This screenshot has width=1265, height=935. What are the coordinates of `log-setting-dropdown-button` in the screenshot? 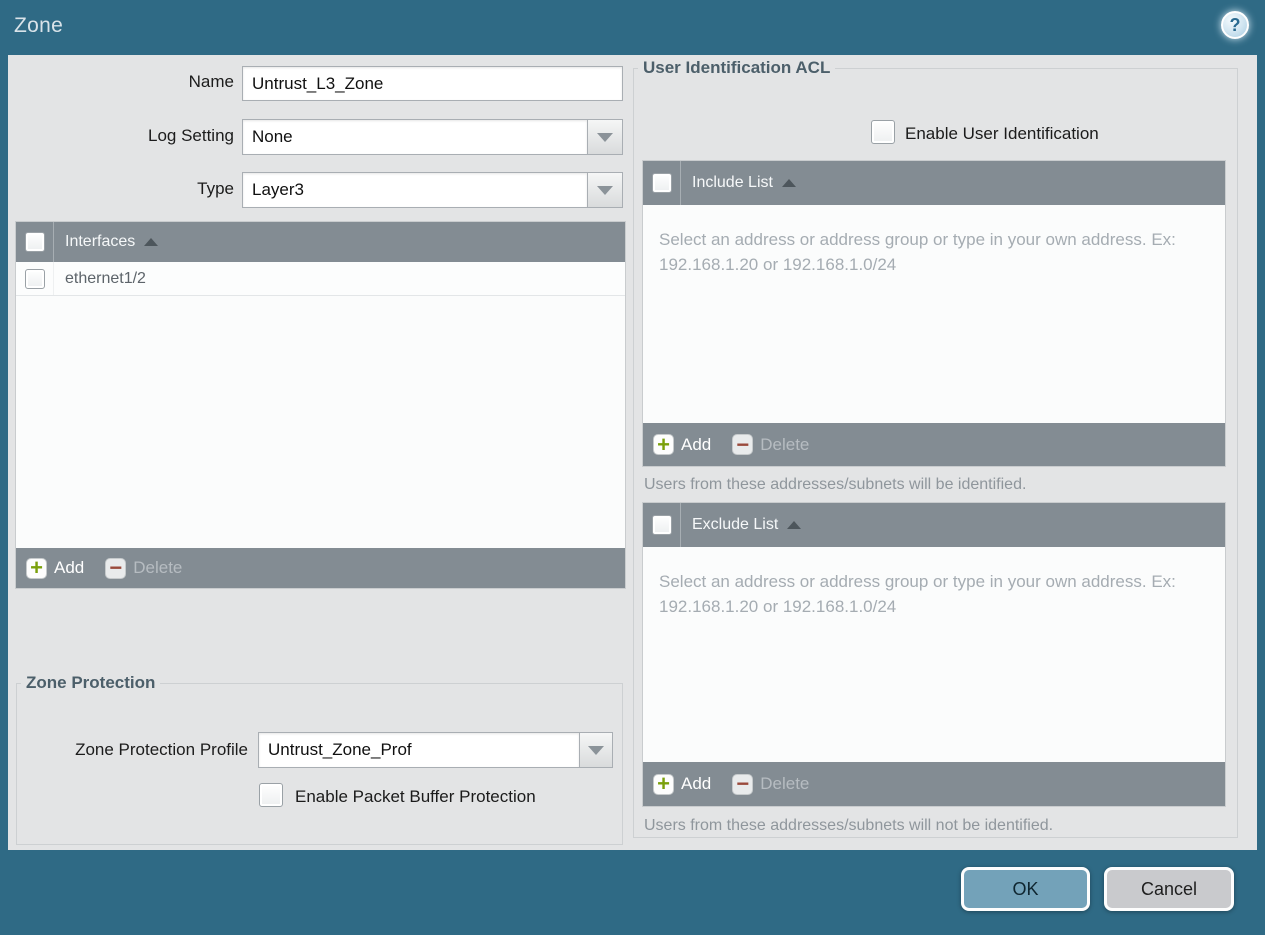 It's located at (605, 137).